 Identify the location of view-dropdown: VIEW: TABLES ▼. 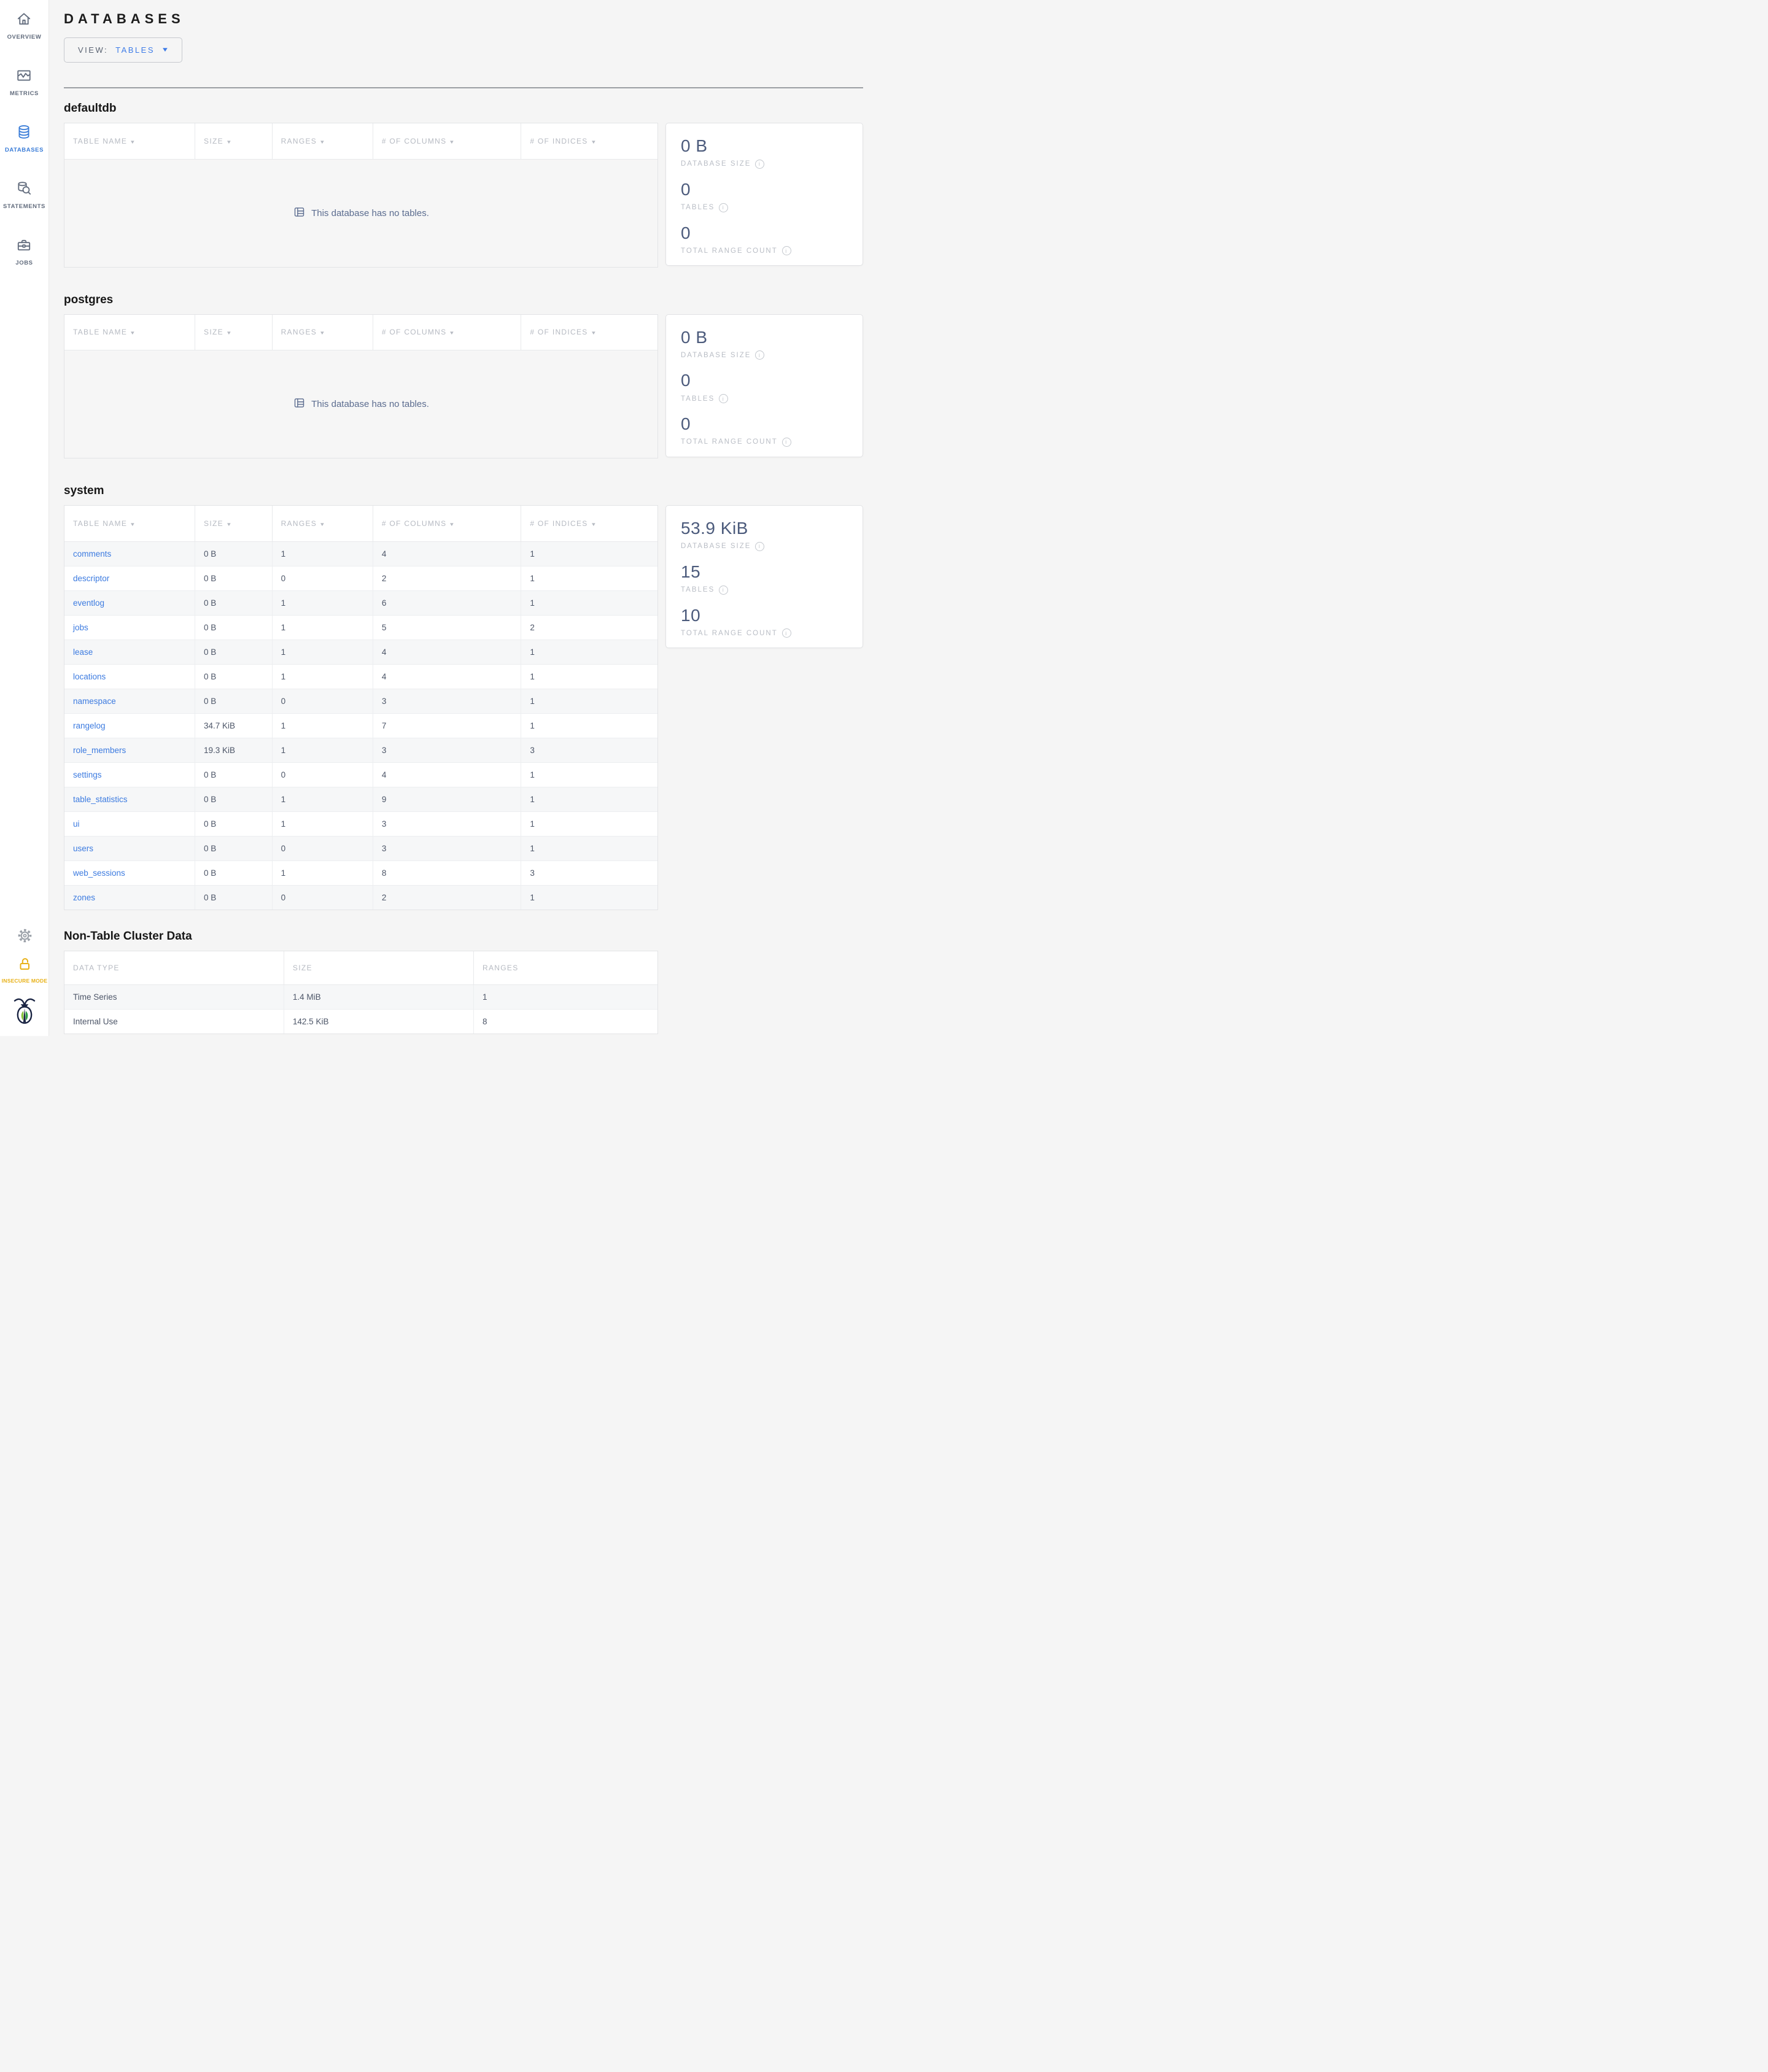
(123, 50).